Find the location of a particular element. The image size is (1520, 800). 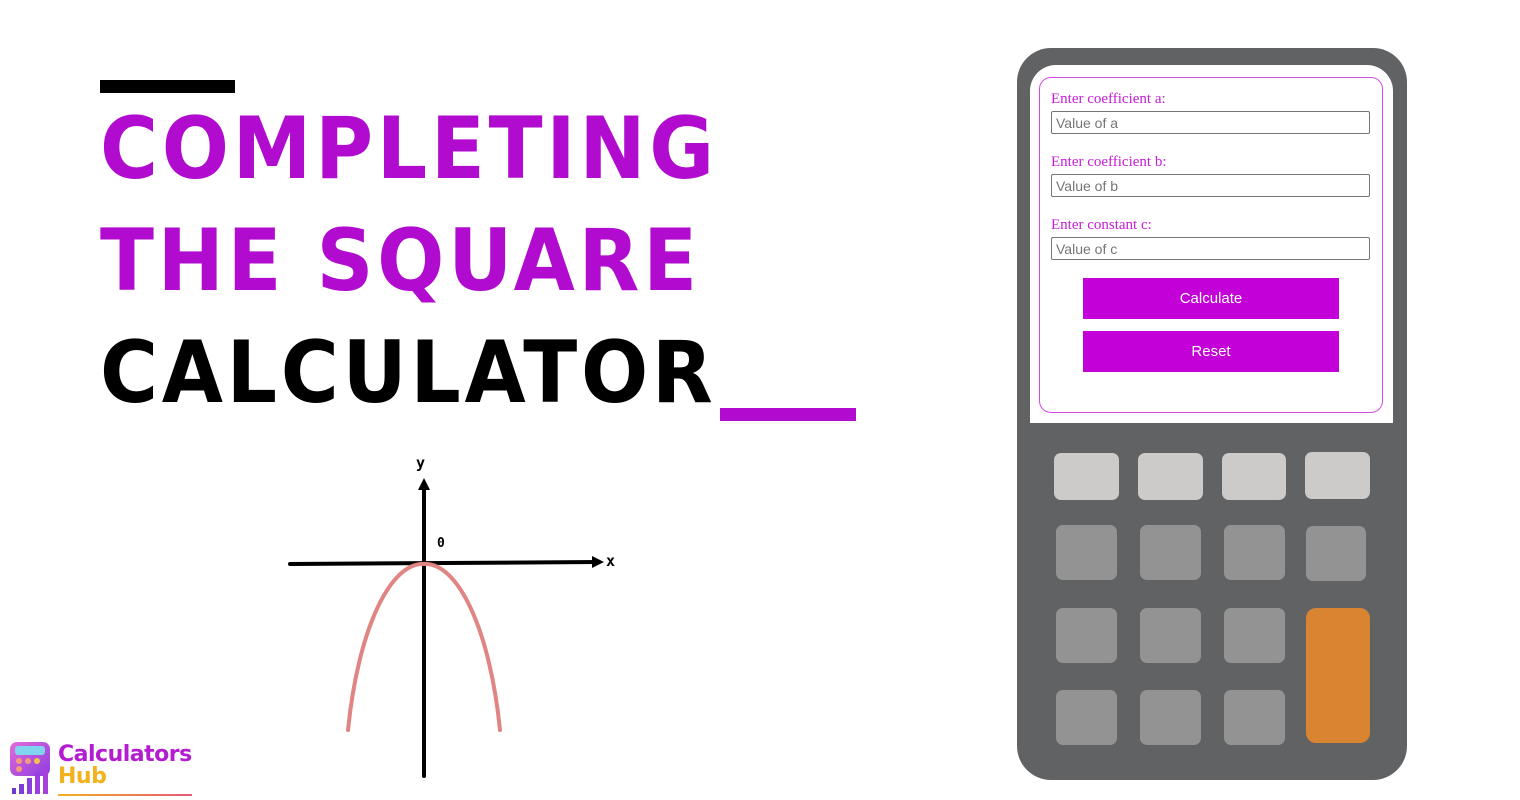

coefficient-a-label: Enter coefficient a: is located at coordinates (1108, 99).